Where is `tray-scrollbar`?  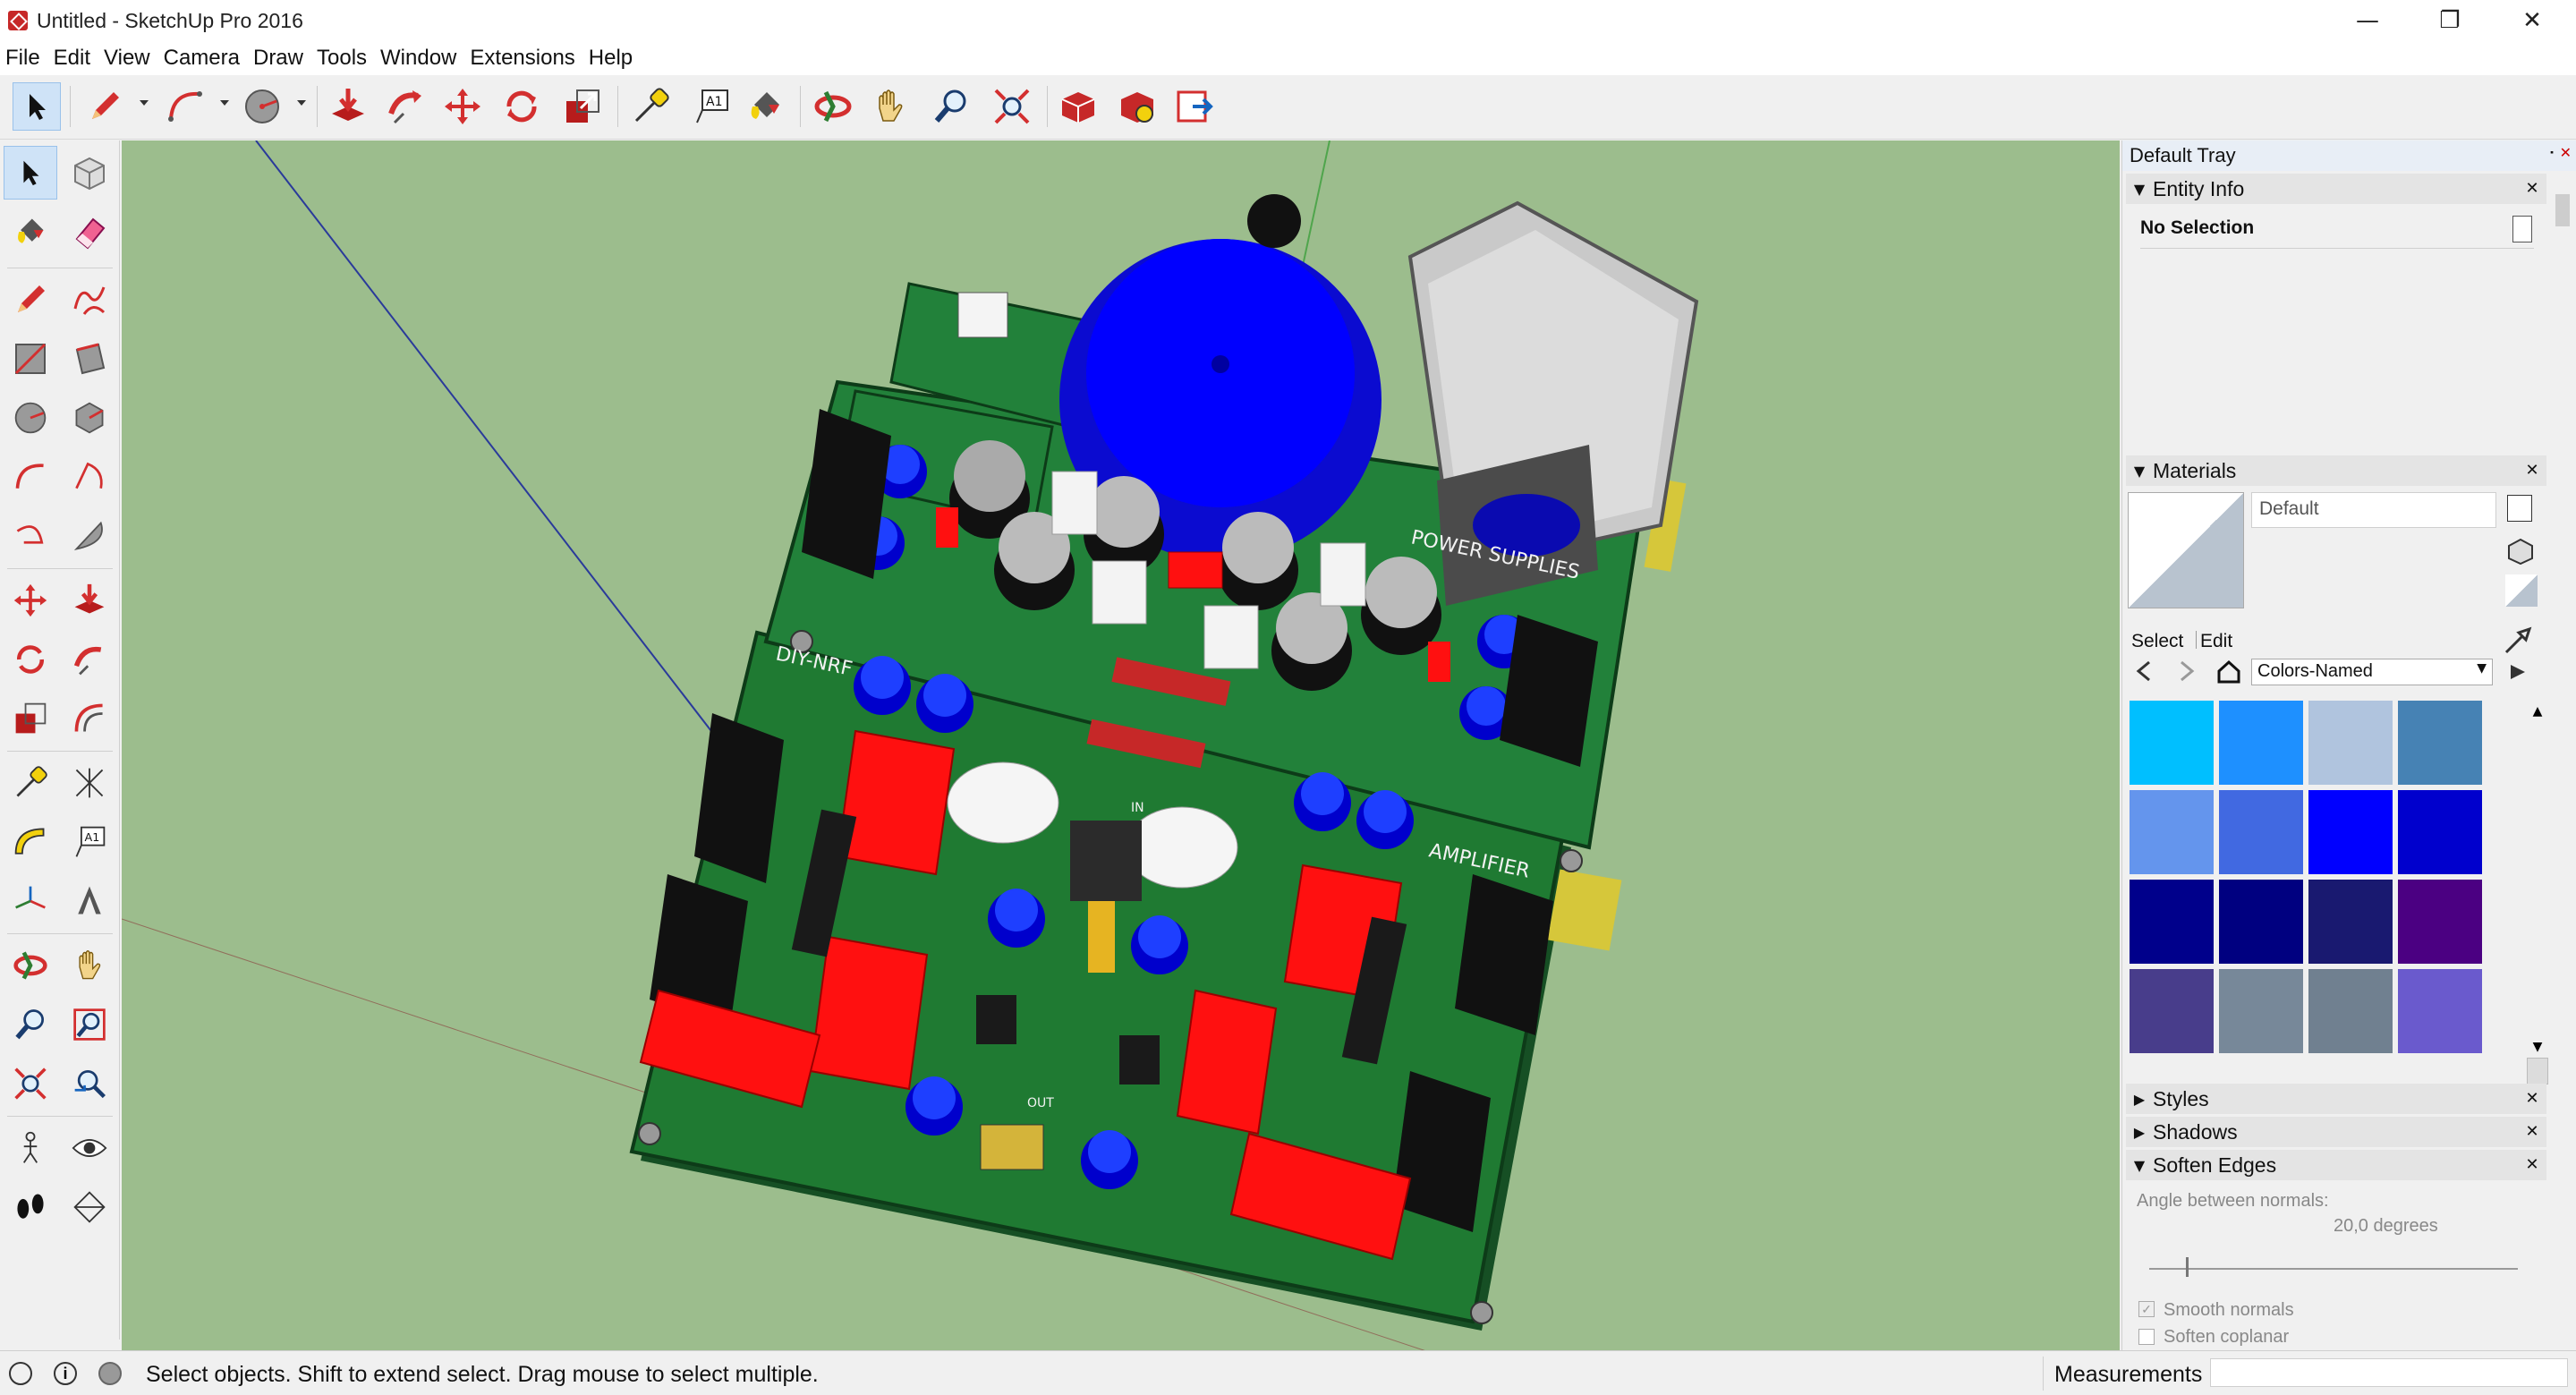
tray-scrollbar is located at coordinates (2562, 766).